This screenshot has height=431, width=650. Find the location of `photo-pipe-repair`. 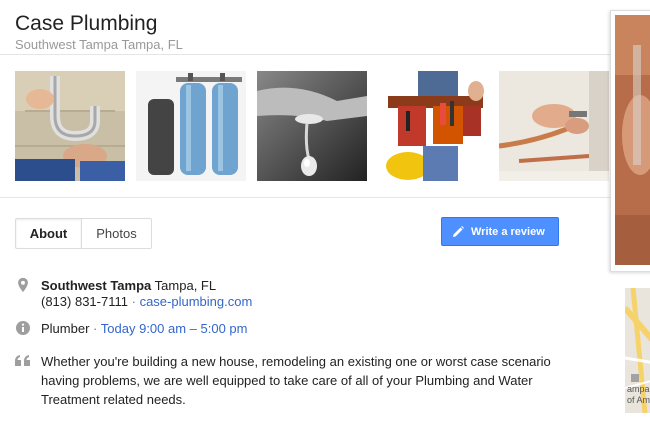

photo-pipe-repair is located at coordinates (70, 126).